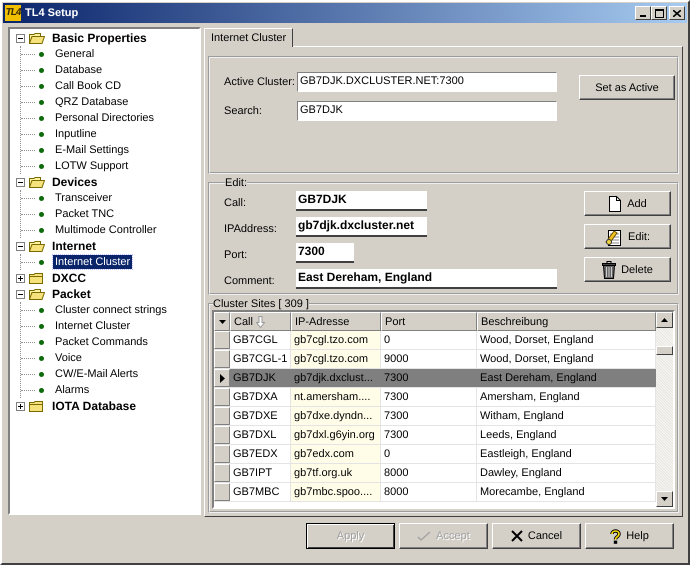 This screenshot has width=690, height=565. What do you see at coordinates (627, 236) in the screenshot?
I see `action-button: Edit:` at bounding box center [627, 236].